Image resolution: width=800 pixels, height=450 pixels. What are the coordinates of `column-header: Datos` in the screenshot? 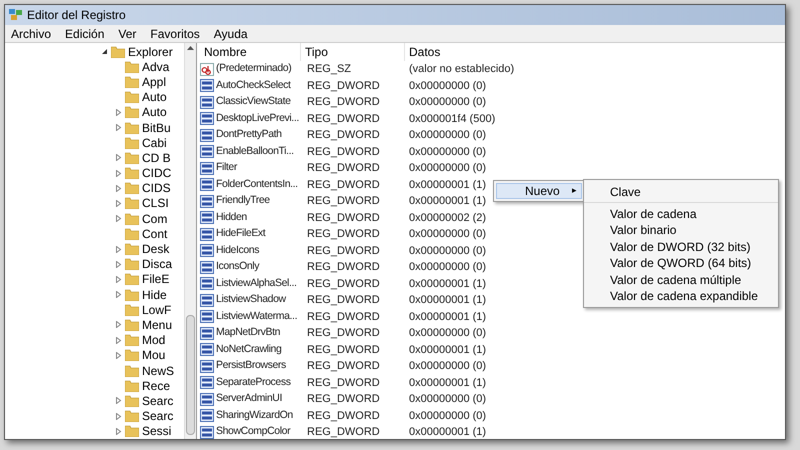 It's located at (595, 52).